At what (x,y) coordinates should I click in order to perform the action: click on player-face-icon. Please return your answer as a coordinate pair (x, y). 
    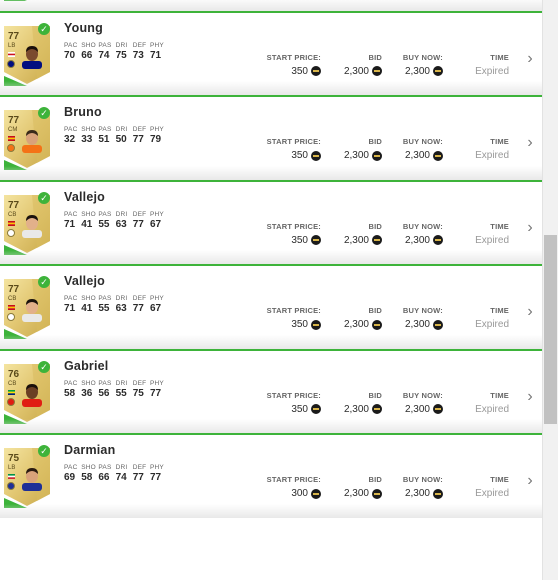
    Looking at the image, I should click on (32, 141).